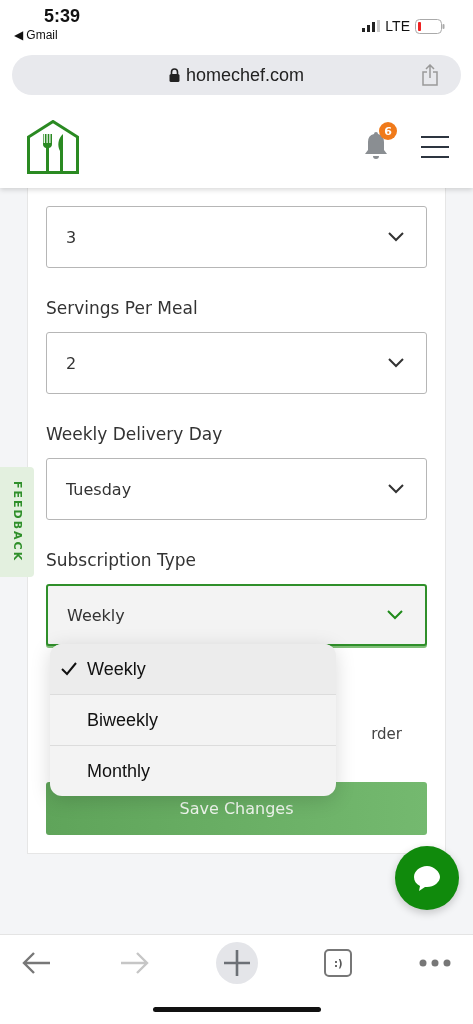 Image resolution: width=473 pixels, height=1024 pixels. What do you see at coordinates (47, 35) in the screenshot?
I see `back-to-app-link: ◀ Gmail` at bounding box center [47, 35].